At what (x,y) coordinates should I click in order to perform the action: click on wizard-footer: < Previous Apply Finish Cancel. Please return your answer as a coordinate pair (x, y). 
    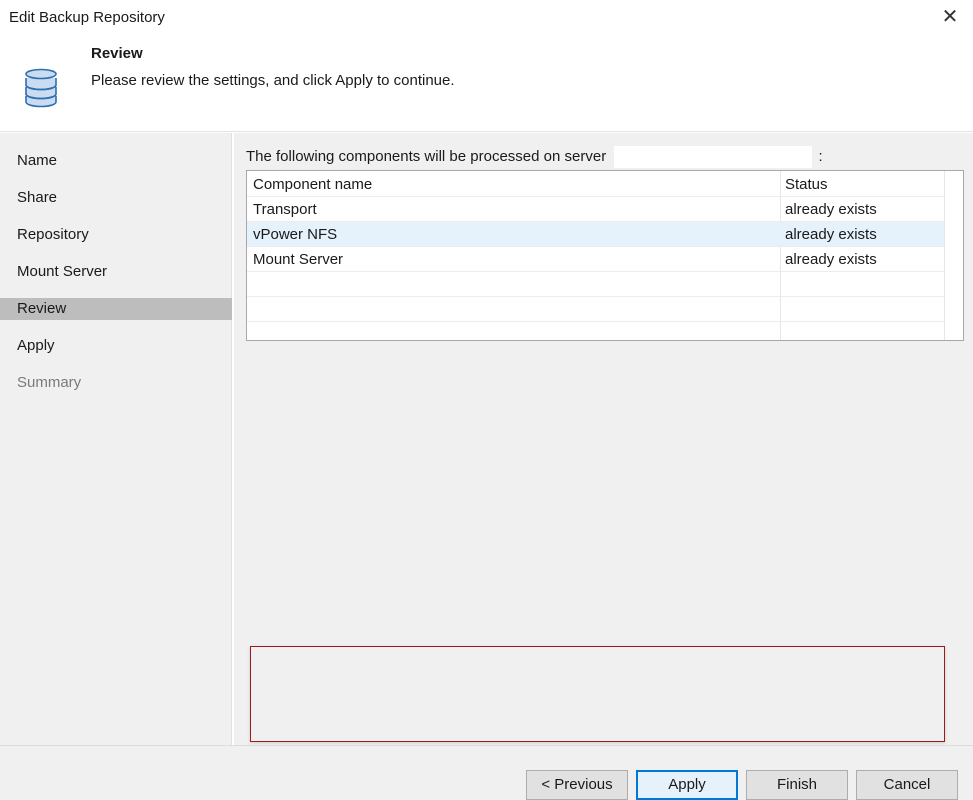
    Looking at the image, I should click on (486, 772).